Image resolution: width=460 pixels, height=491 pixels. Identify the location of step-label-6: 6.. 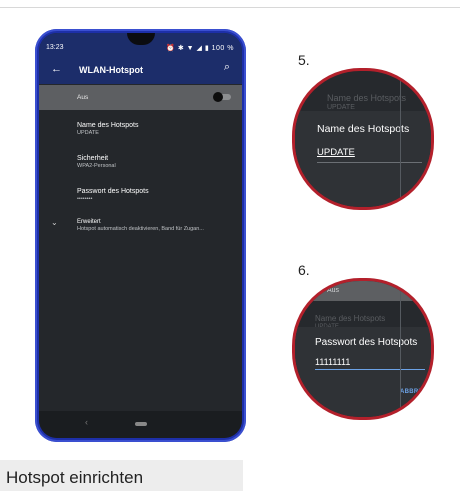
(304, 270).